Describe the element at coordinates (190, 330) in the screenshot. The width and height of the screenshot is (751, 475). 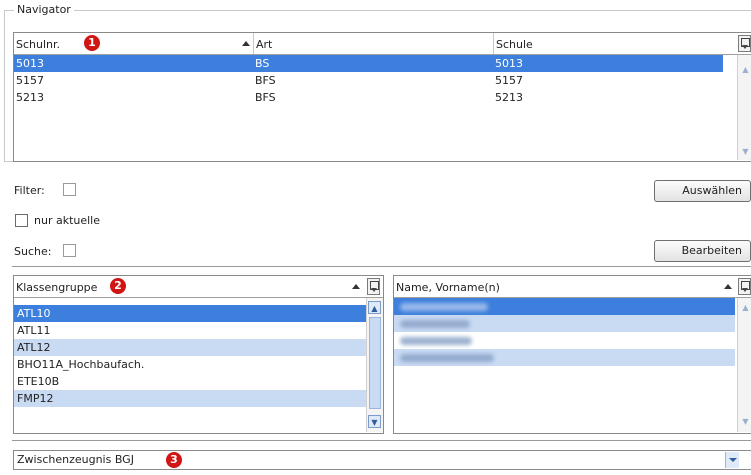
I see `list-item: ATL11` at that location.